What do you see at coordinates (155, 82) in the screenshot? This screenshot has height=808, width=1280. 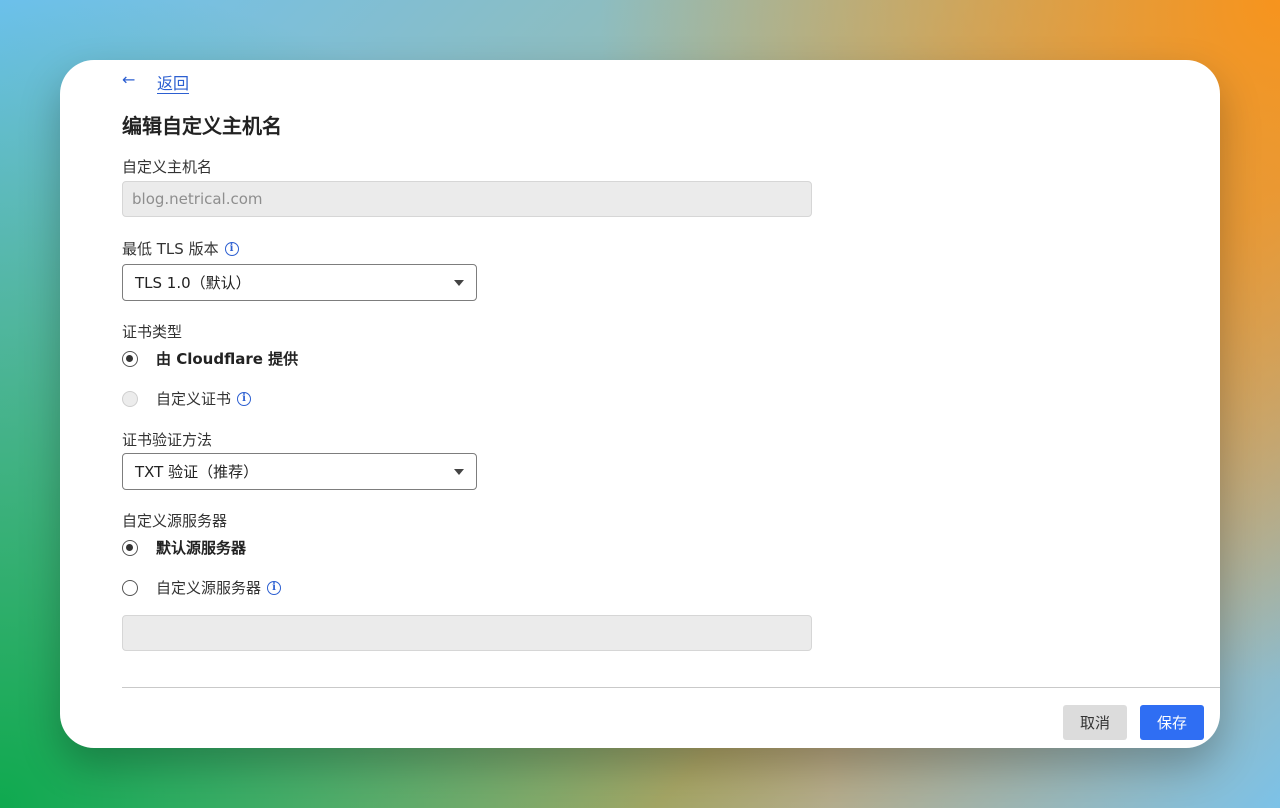 I see `back-link: ← 返回` at bounding box center [155, 82].